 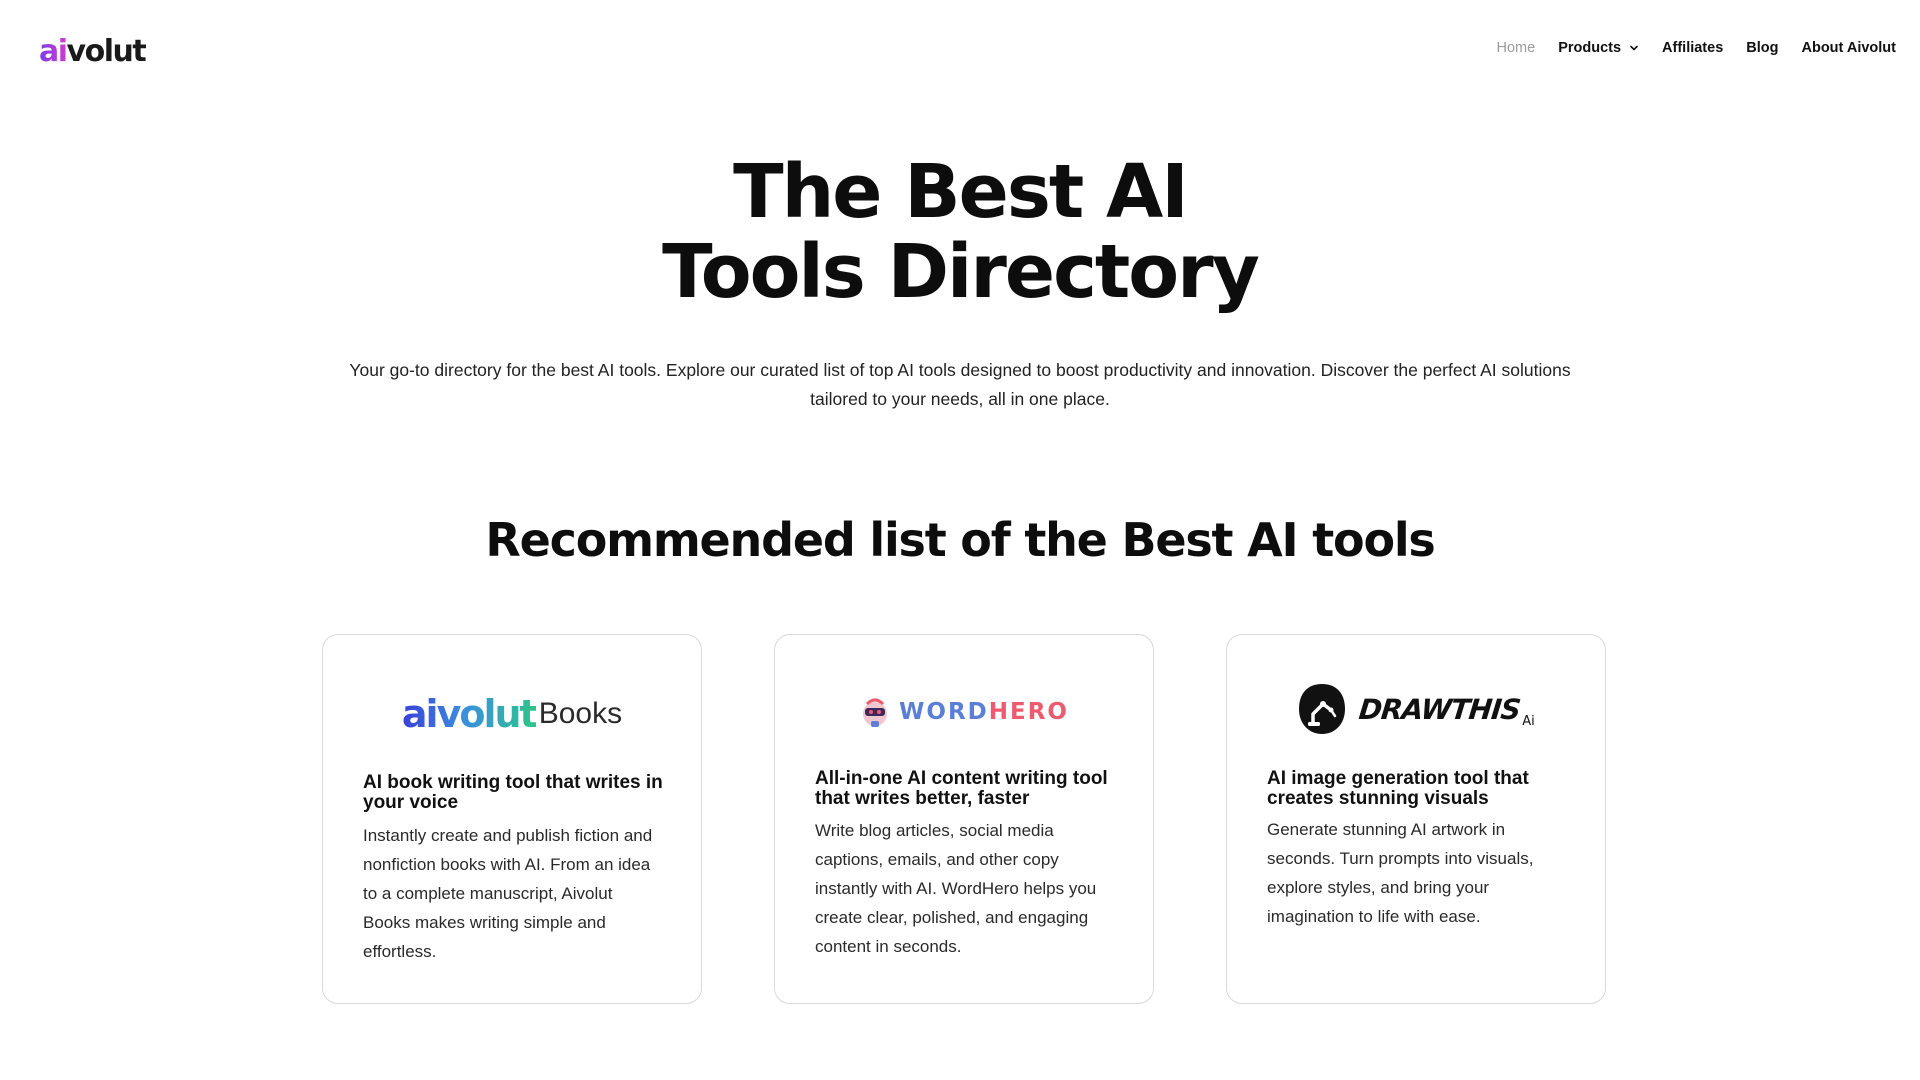 I want to click on drawthis-logo-main: DRAWTHIS, so click(x=1439, y=709).